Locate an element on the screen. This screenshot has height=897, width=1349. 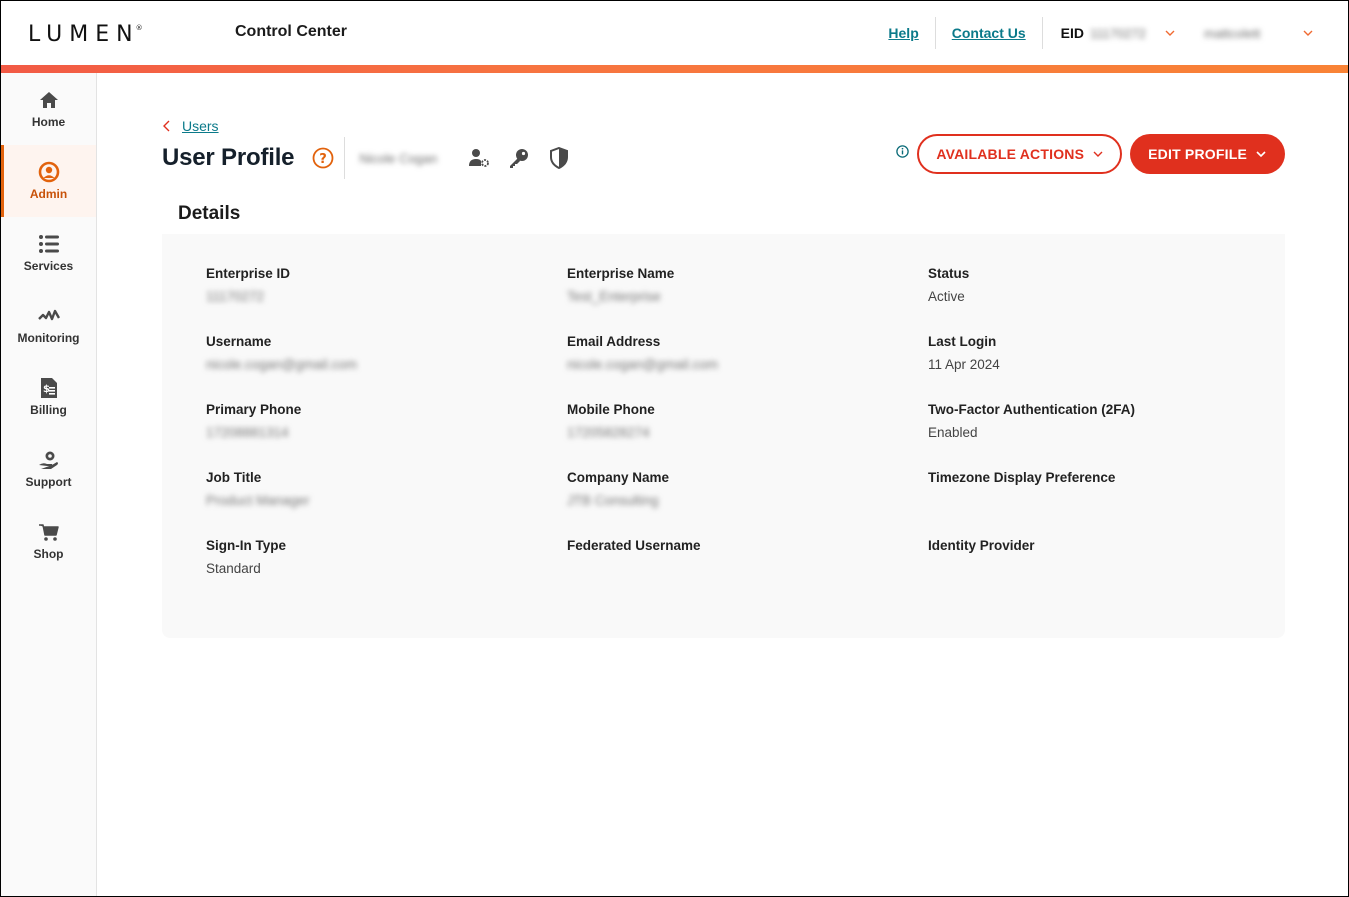
registered-mark: ® is located at coordinates (139, 28).